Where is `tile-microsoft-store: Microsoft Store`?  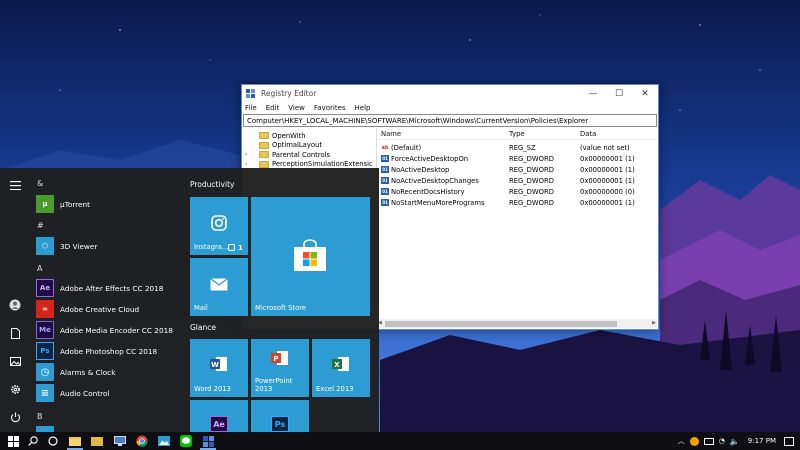
tile-microsoft-store: Microsoft Store is located at coordinates (310, 256).